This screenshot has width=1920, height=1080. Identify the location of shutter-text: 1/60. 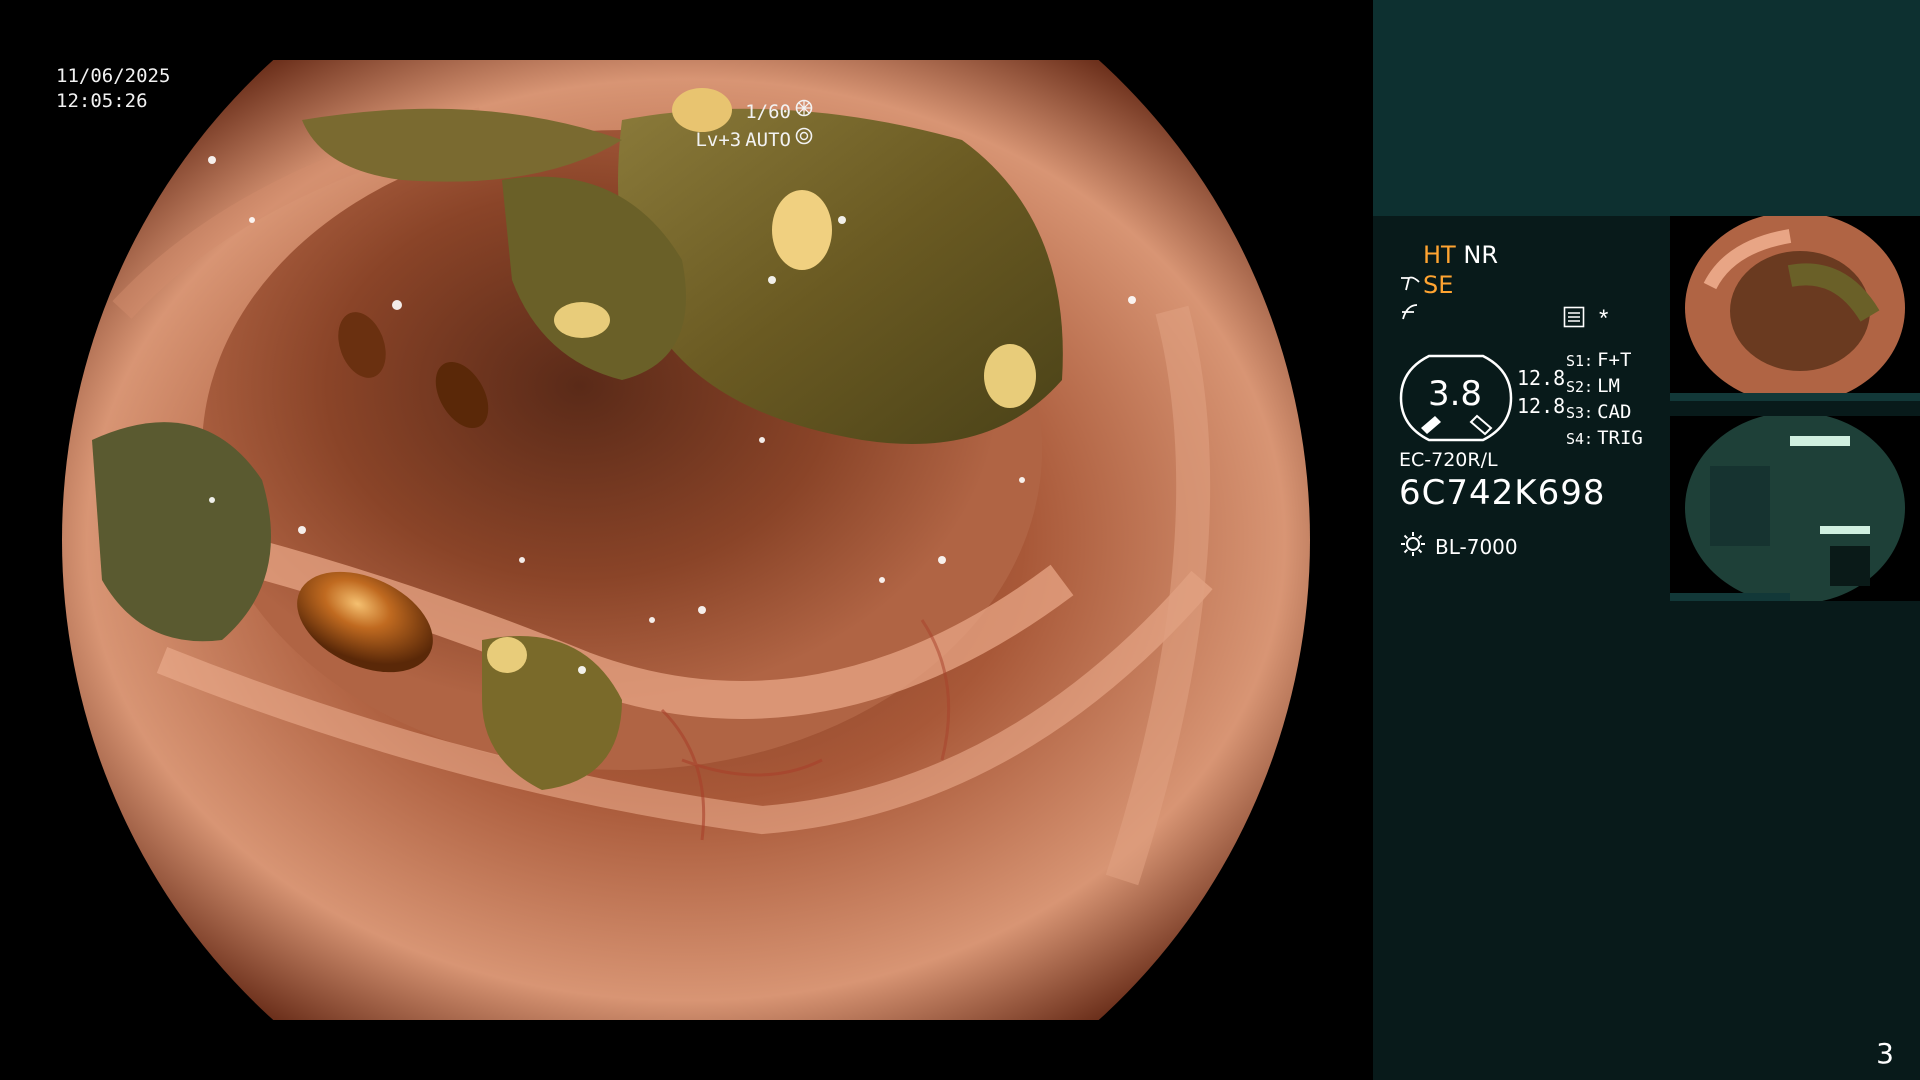
(768, 112).